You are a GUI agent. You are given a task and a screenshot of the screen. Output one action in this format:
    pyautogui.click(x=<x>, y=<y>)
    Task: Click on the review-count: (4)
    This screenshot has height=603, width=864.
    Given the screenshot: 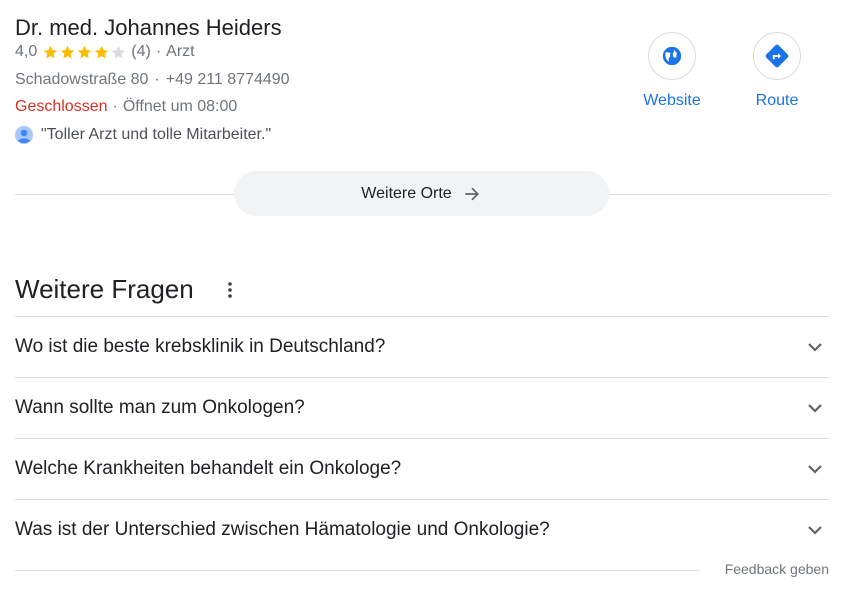 What is the action you would take?
    pyautogui.click(x=141, y=52)
    